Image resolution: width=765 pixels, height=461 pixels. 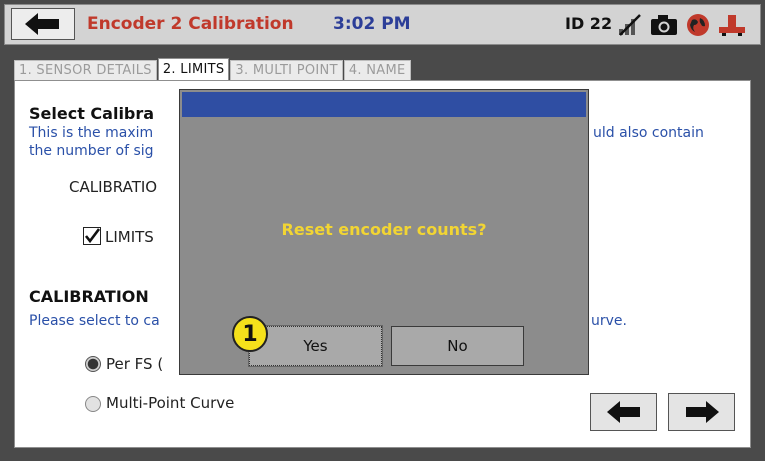 What do you see at coordinates (94, 321) in the screenshot?
I see `calibration-description: Please select to ca` at bounding box center [94, 321].